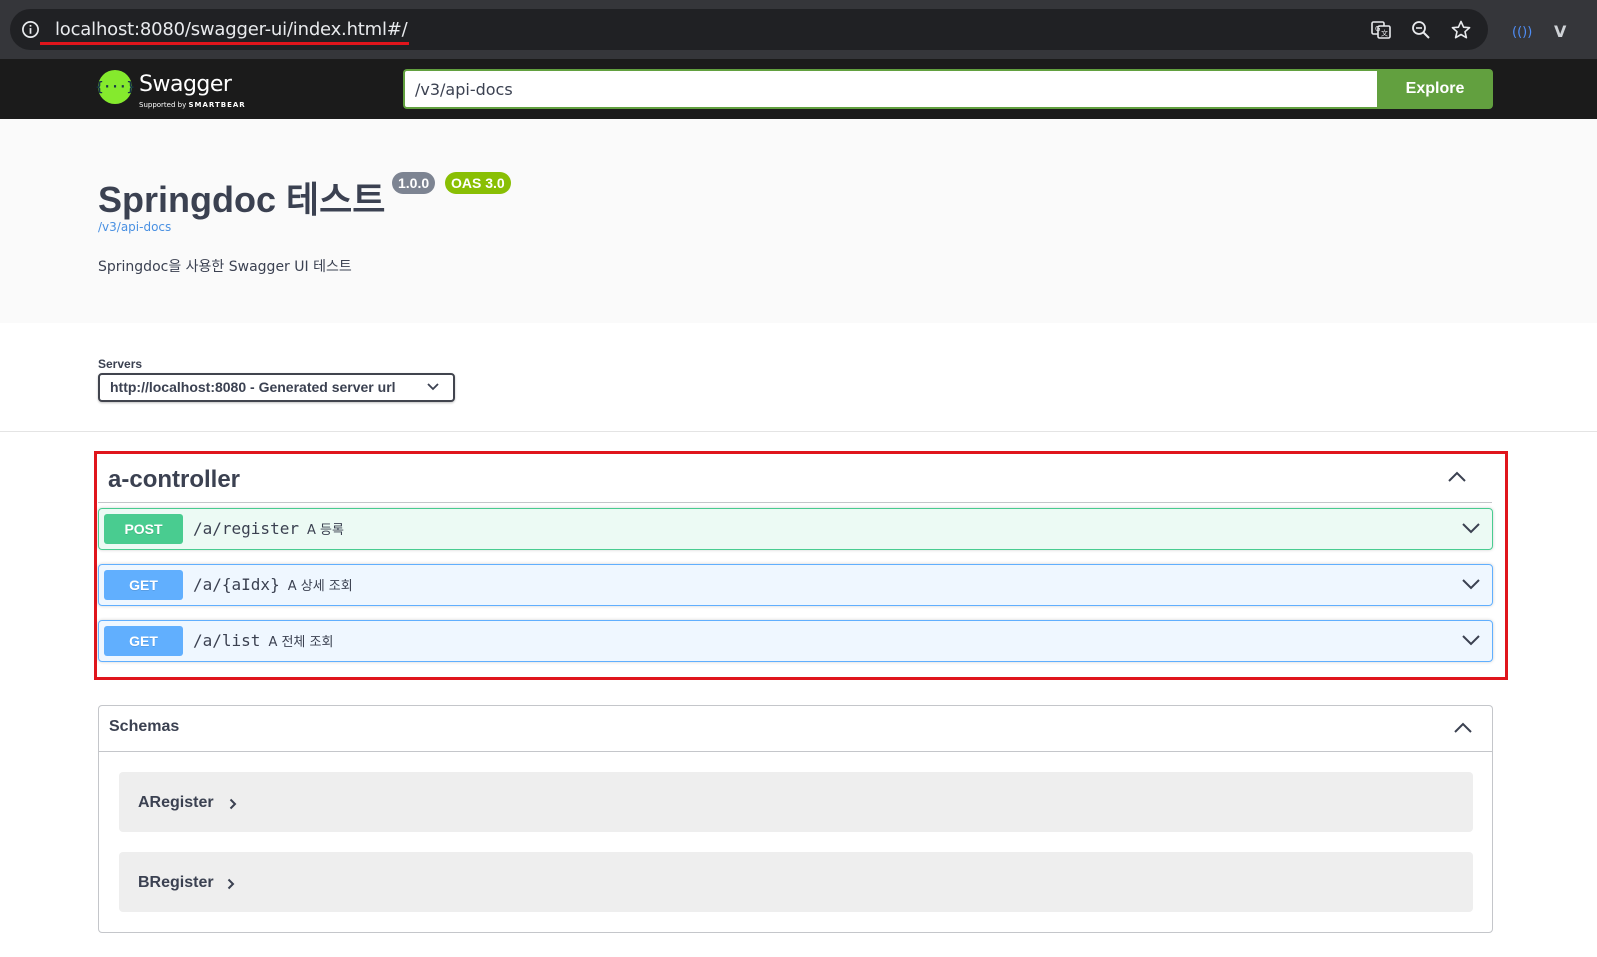 The height and width of the screenshot is (957, 1597). What do you see at coordinates (795, 641) in the screenshot?
I see `operation-get-a-list: GET /a/list A 전체 조회` at bounding box center [795, 641].